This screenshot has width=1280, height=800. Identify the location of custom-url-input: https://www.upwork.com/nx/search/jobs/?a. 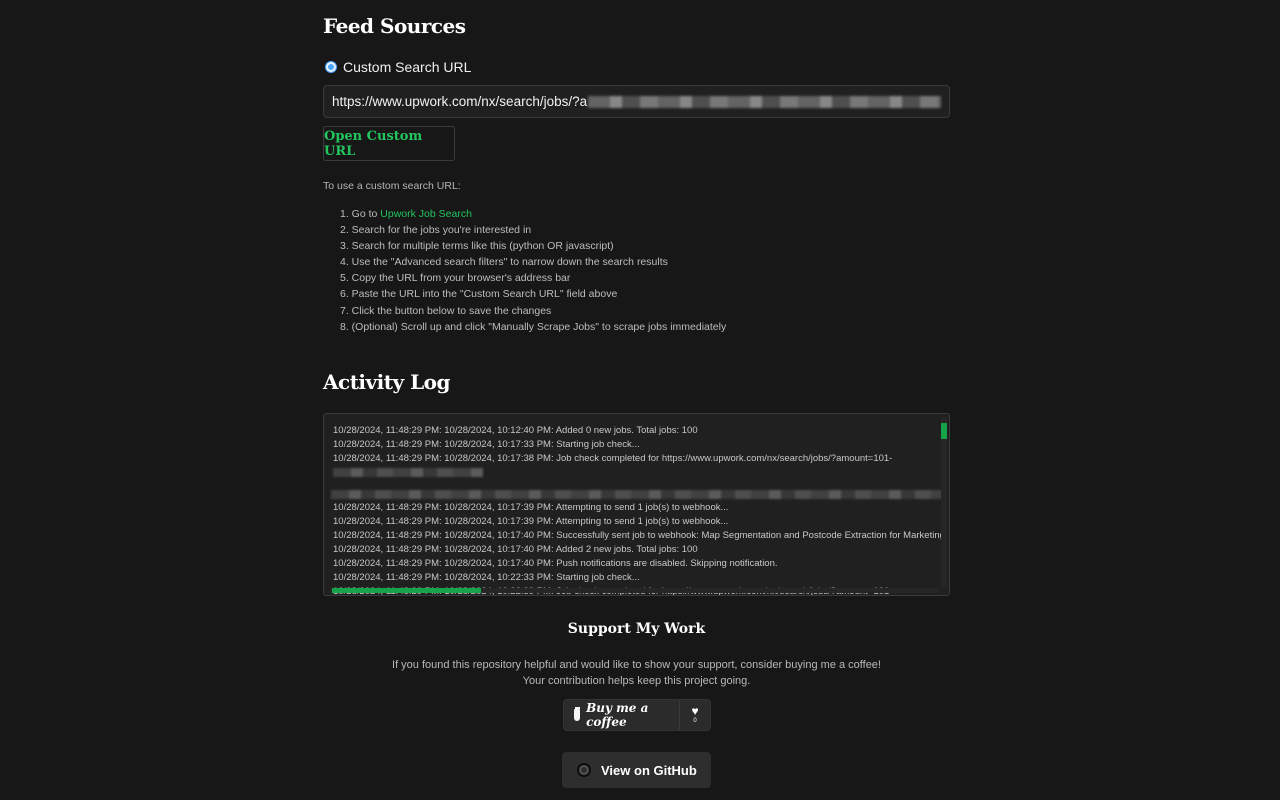
(636, 101).